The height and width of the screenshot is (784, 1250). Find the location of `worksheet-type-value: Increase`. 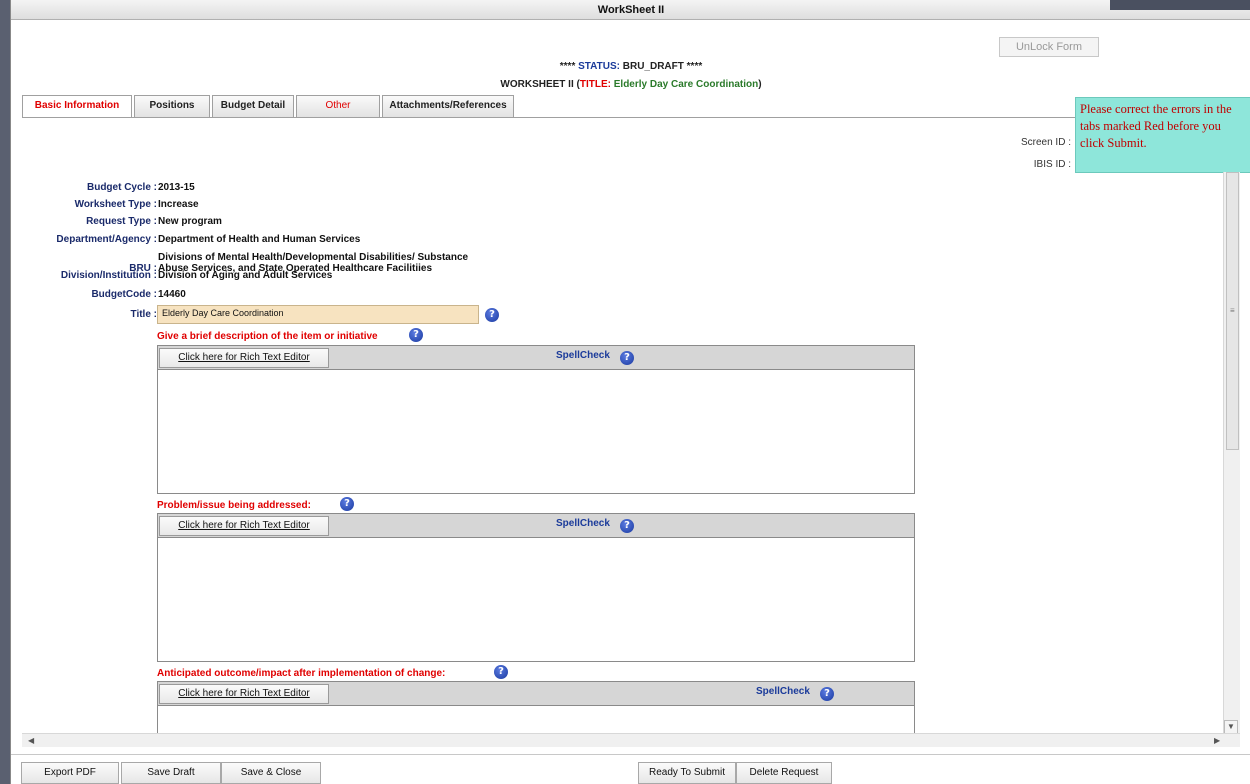

worksheet-type-value: Increase is located at coordinates (178, 204).